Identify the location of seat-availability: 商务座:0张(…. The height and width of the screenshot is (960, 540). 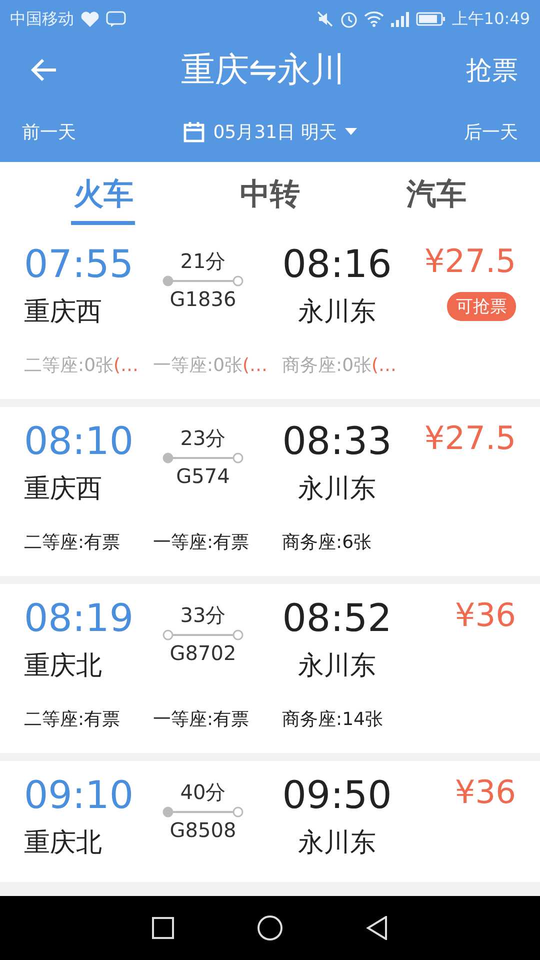
(338, 365).